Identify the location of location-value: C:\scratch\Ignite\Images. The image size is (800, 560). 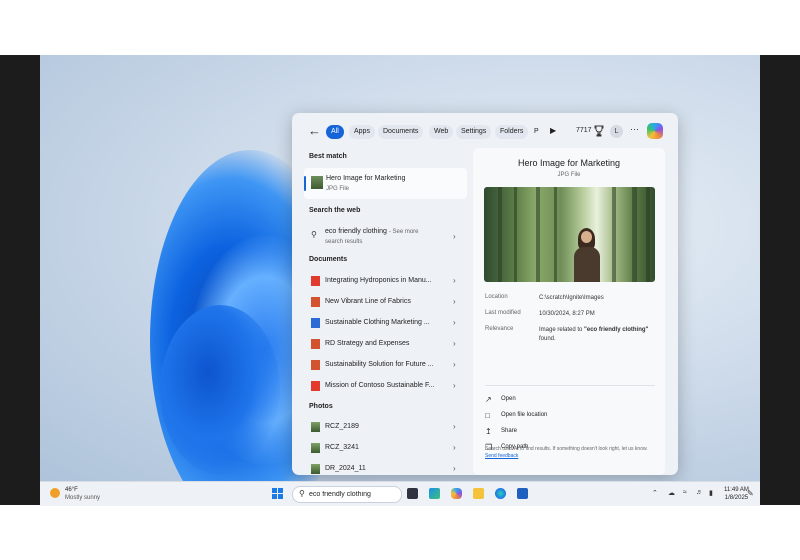
(571, 298).